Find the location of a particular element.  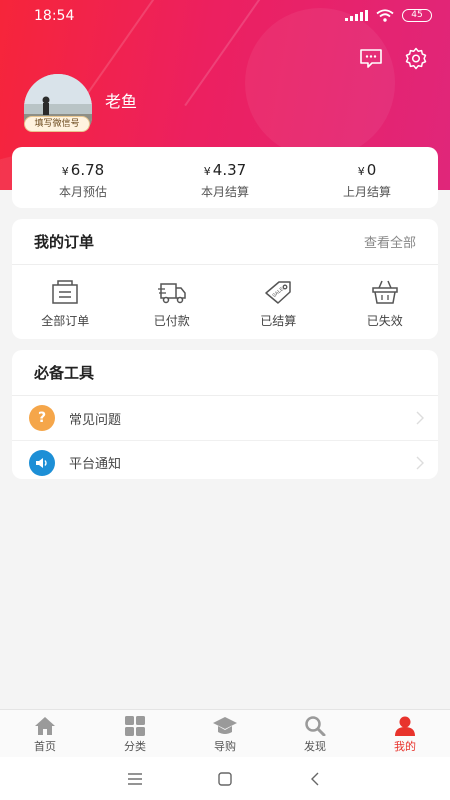

order-invalid: 已失效 is located at coordinates (385, 302).